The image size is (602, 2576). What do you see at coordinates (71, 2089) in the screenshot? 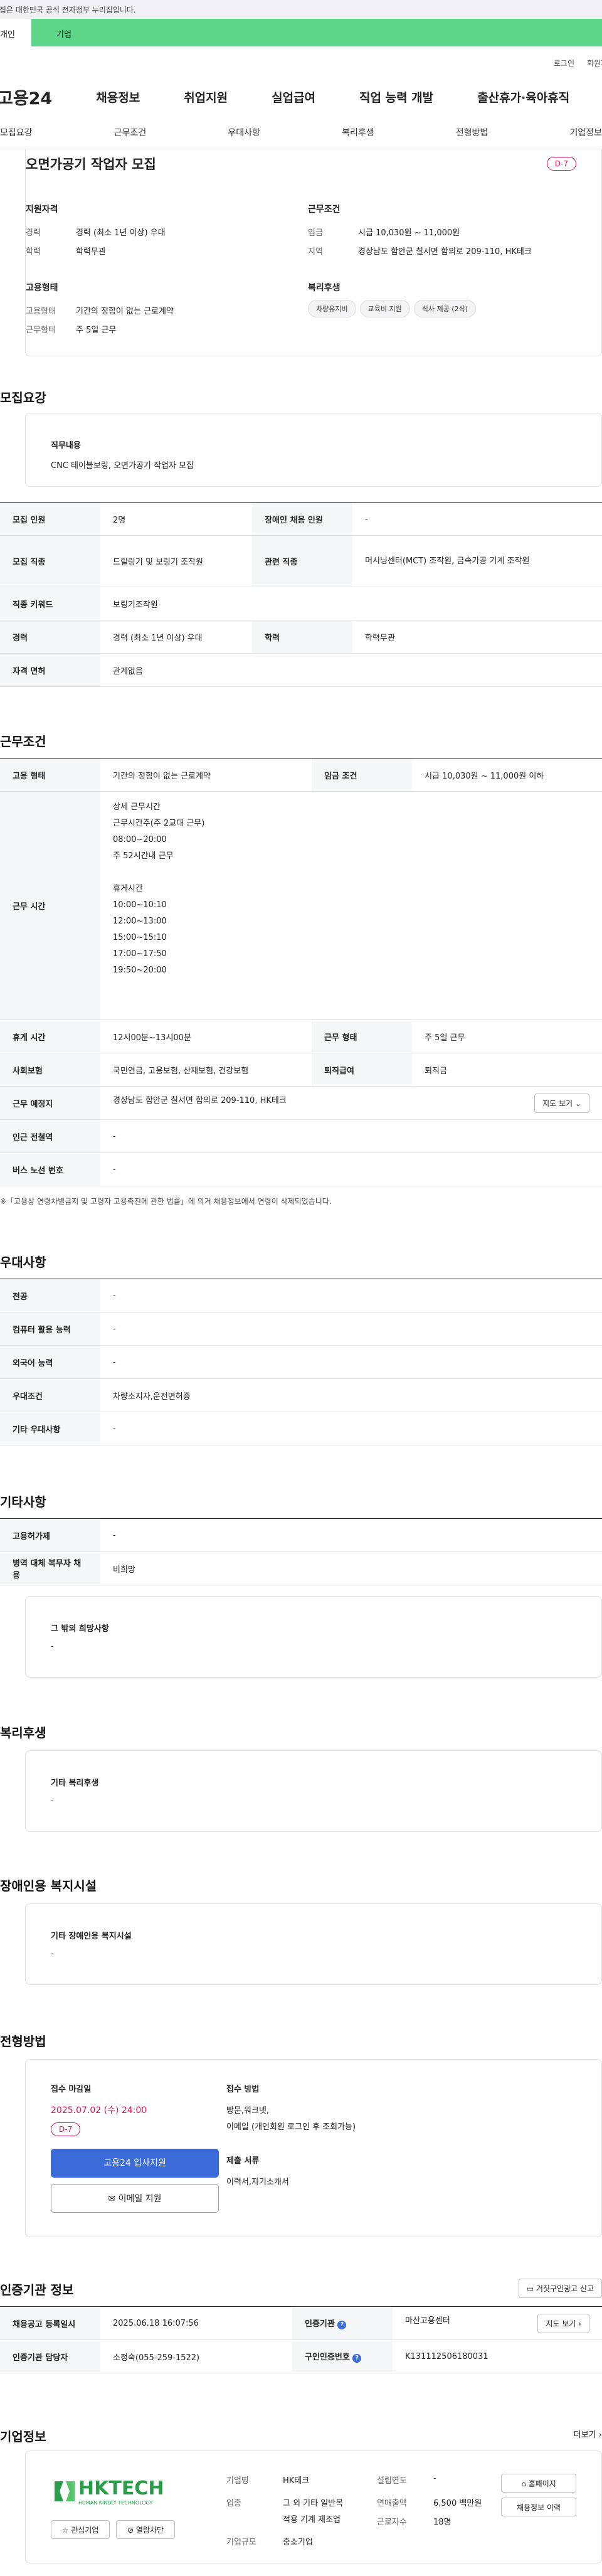
I see `deadline-heading: 접수 마감일` at bounding box center [71, 2089].